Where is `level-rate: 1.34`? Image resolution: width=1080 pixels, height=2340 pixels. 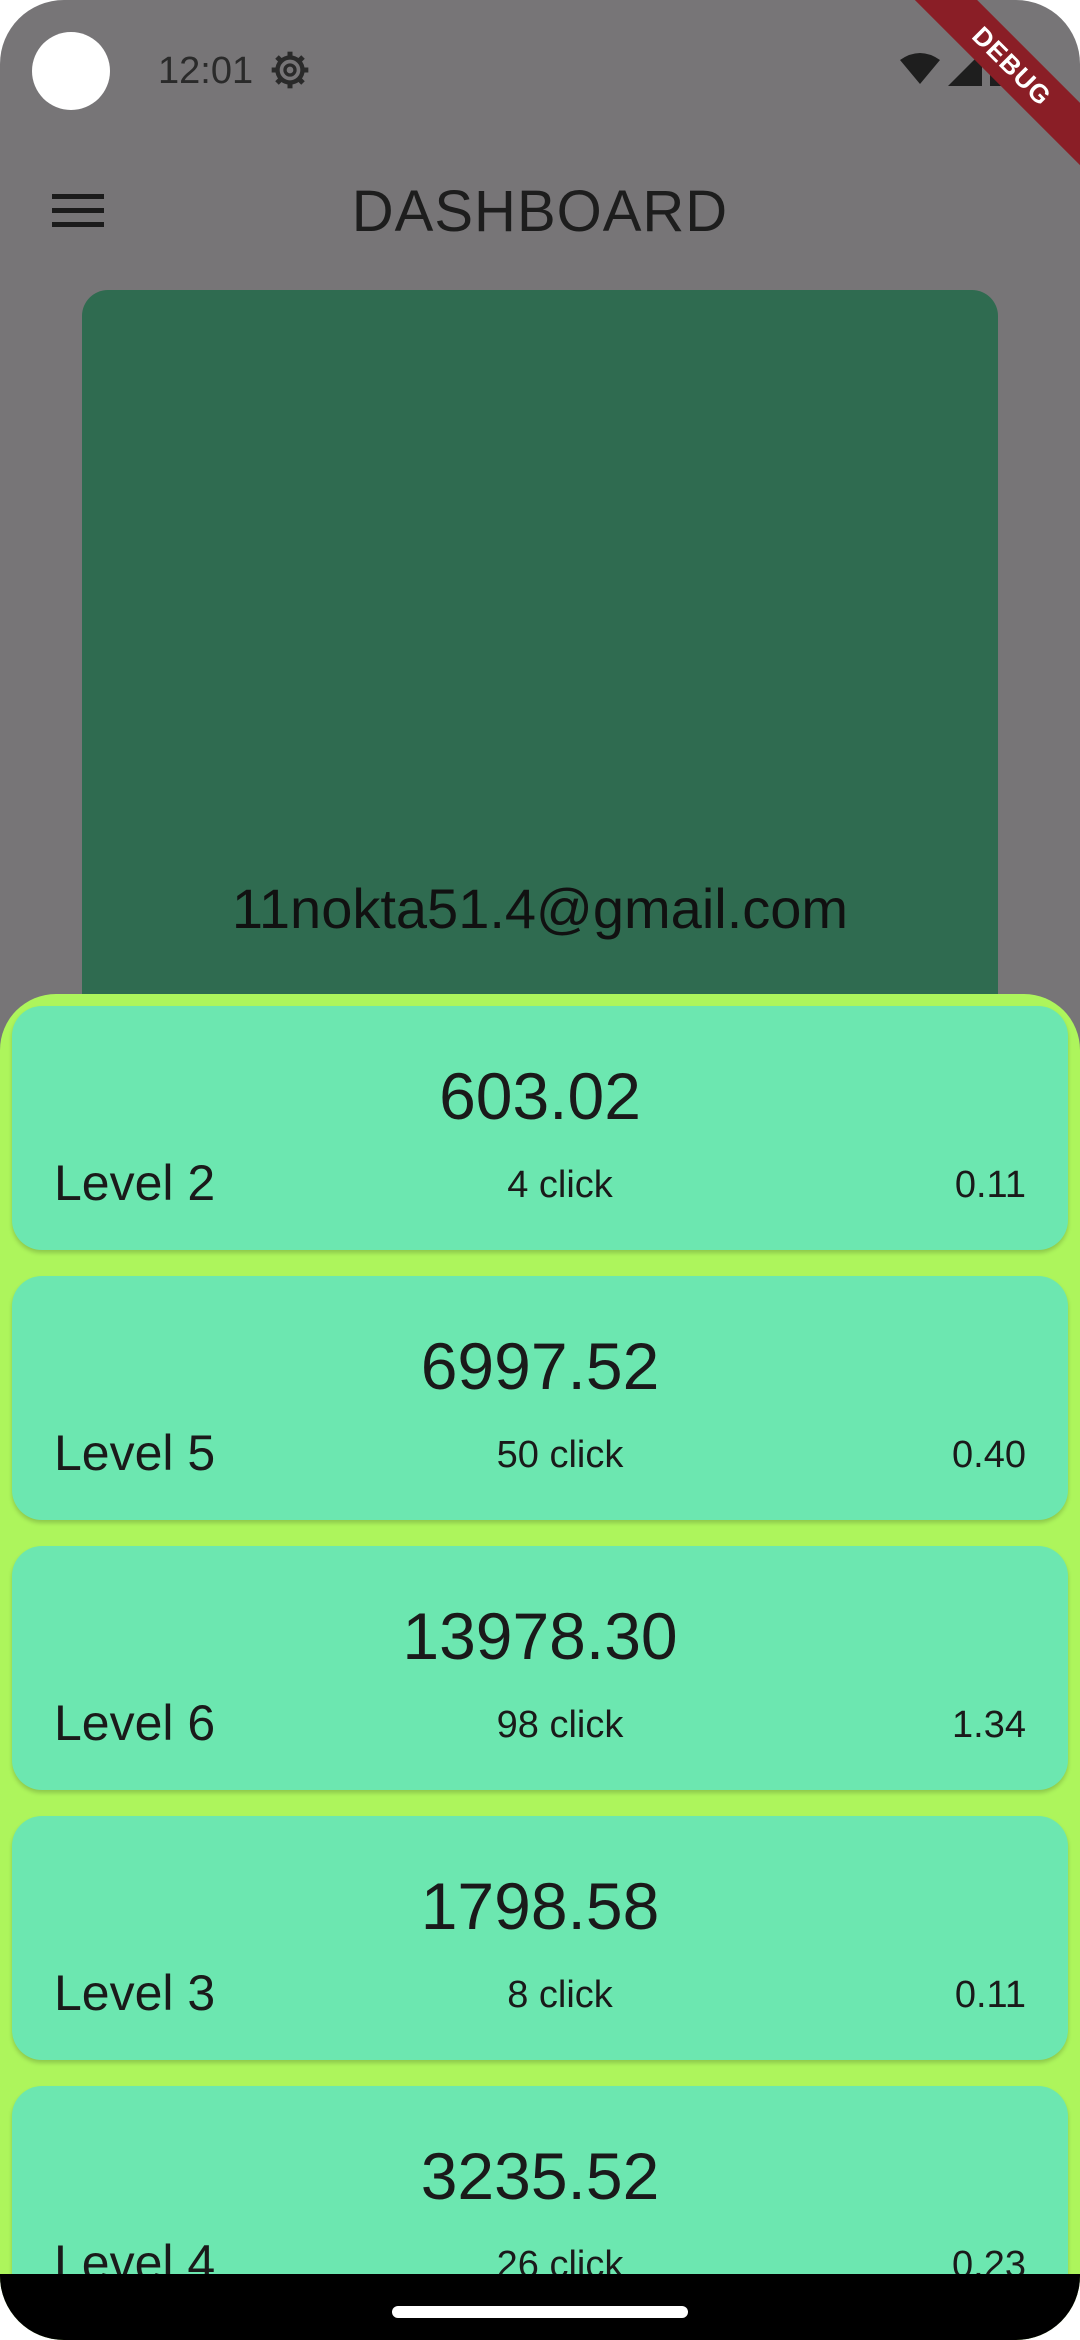
level-rate: 1.34 is located at coordinates (989, 1725).